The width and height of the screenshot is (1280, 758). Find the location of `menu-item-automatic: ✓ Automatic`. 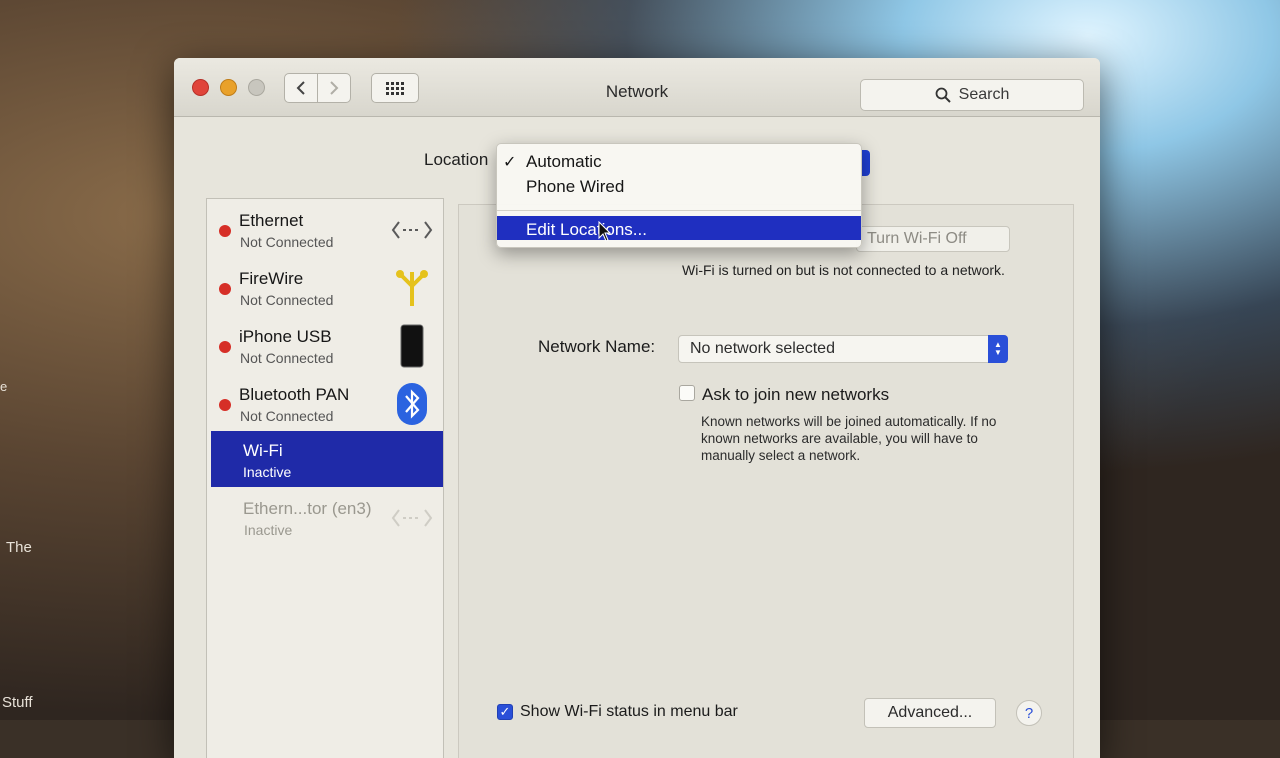

menu-item-automatic: ✓ Automatic is located at coordinates (679, 160).